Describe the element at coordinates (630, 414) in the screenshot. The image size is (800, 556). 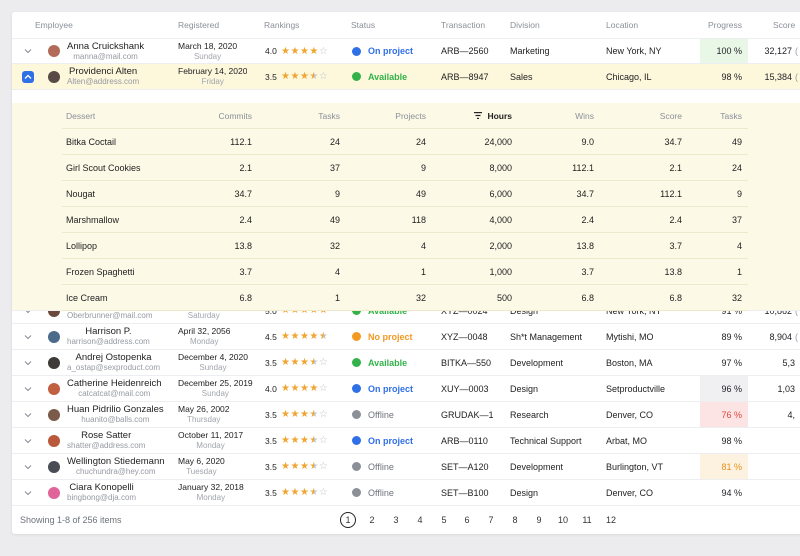
I see `location: Denver, CO` at that location.